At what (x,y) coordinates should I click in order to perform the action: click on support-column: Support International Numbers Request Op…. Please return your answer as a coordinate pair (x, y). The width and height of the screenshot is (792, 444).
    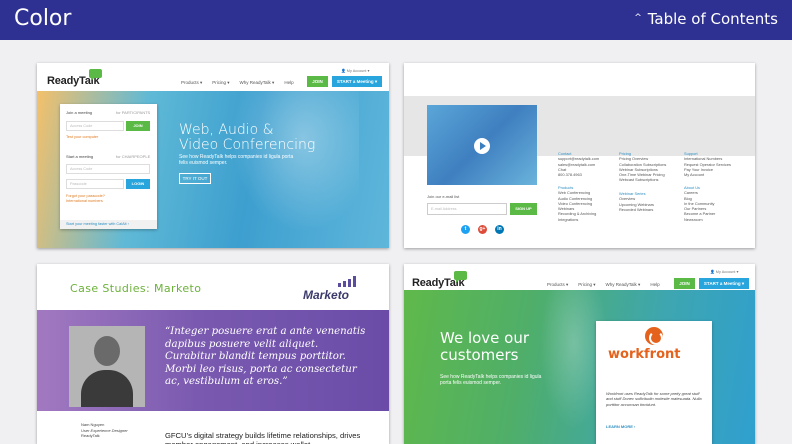
    Looking at the image, I should click on (707, 164).